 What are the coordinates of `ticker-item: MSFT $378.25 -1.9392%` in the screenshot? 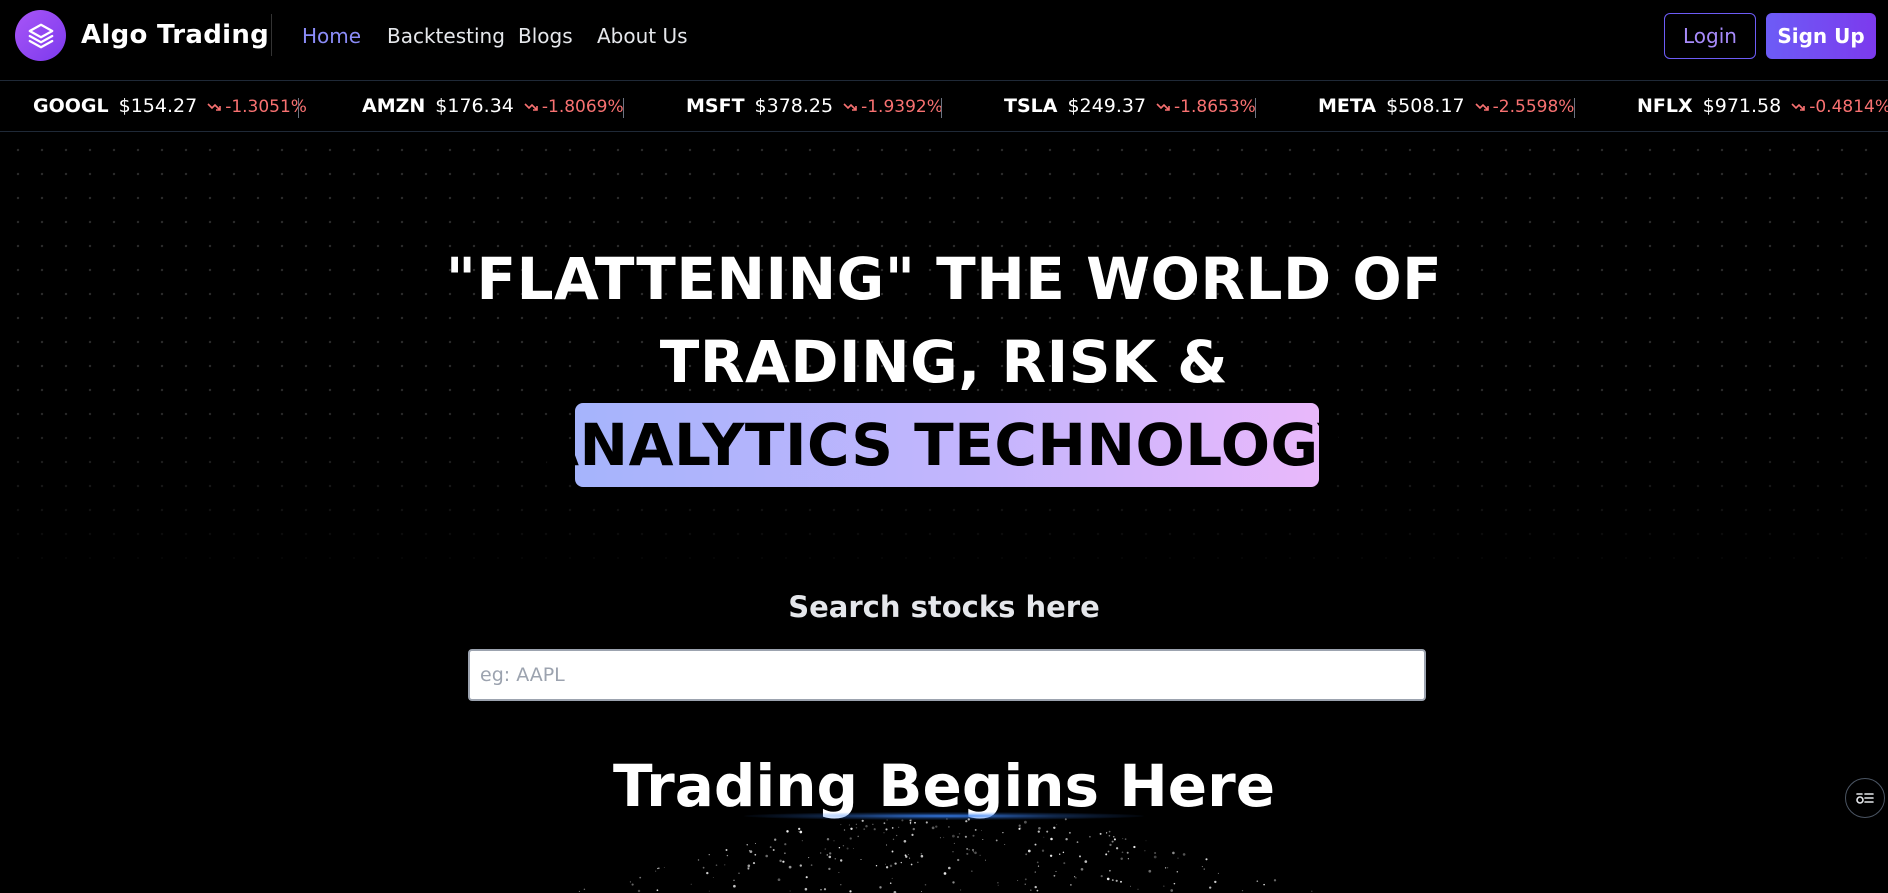 It's located at (814, 106).